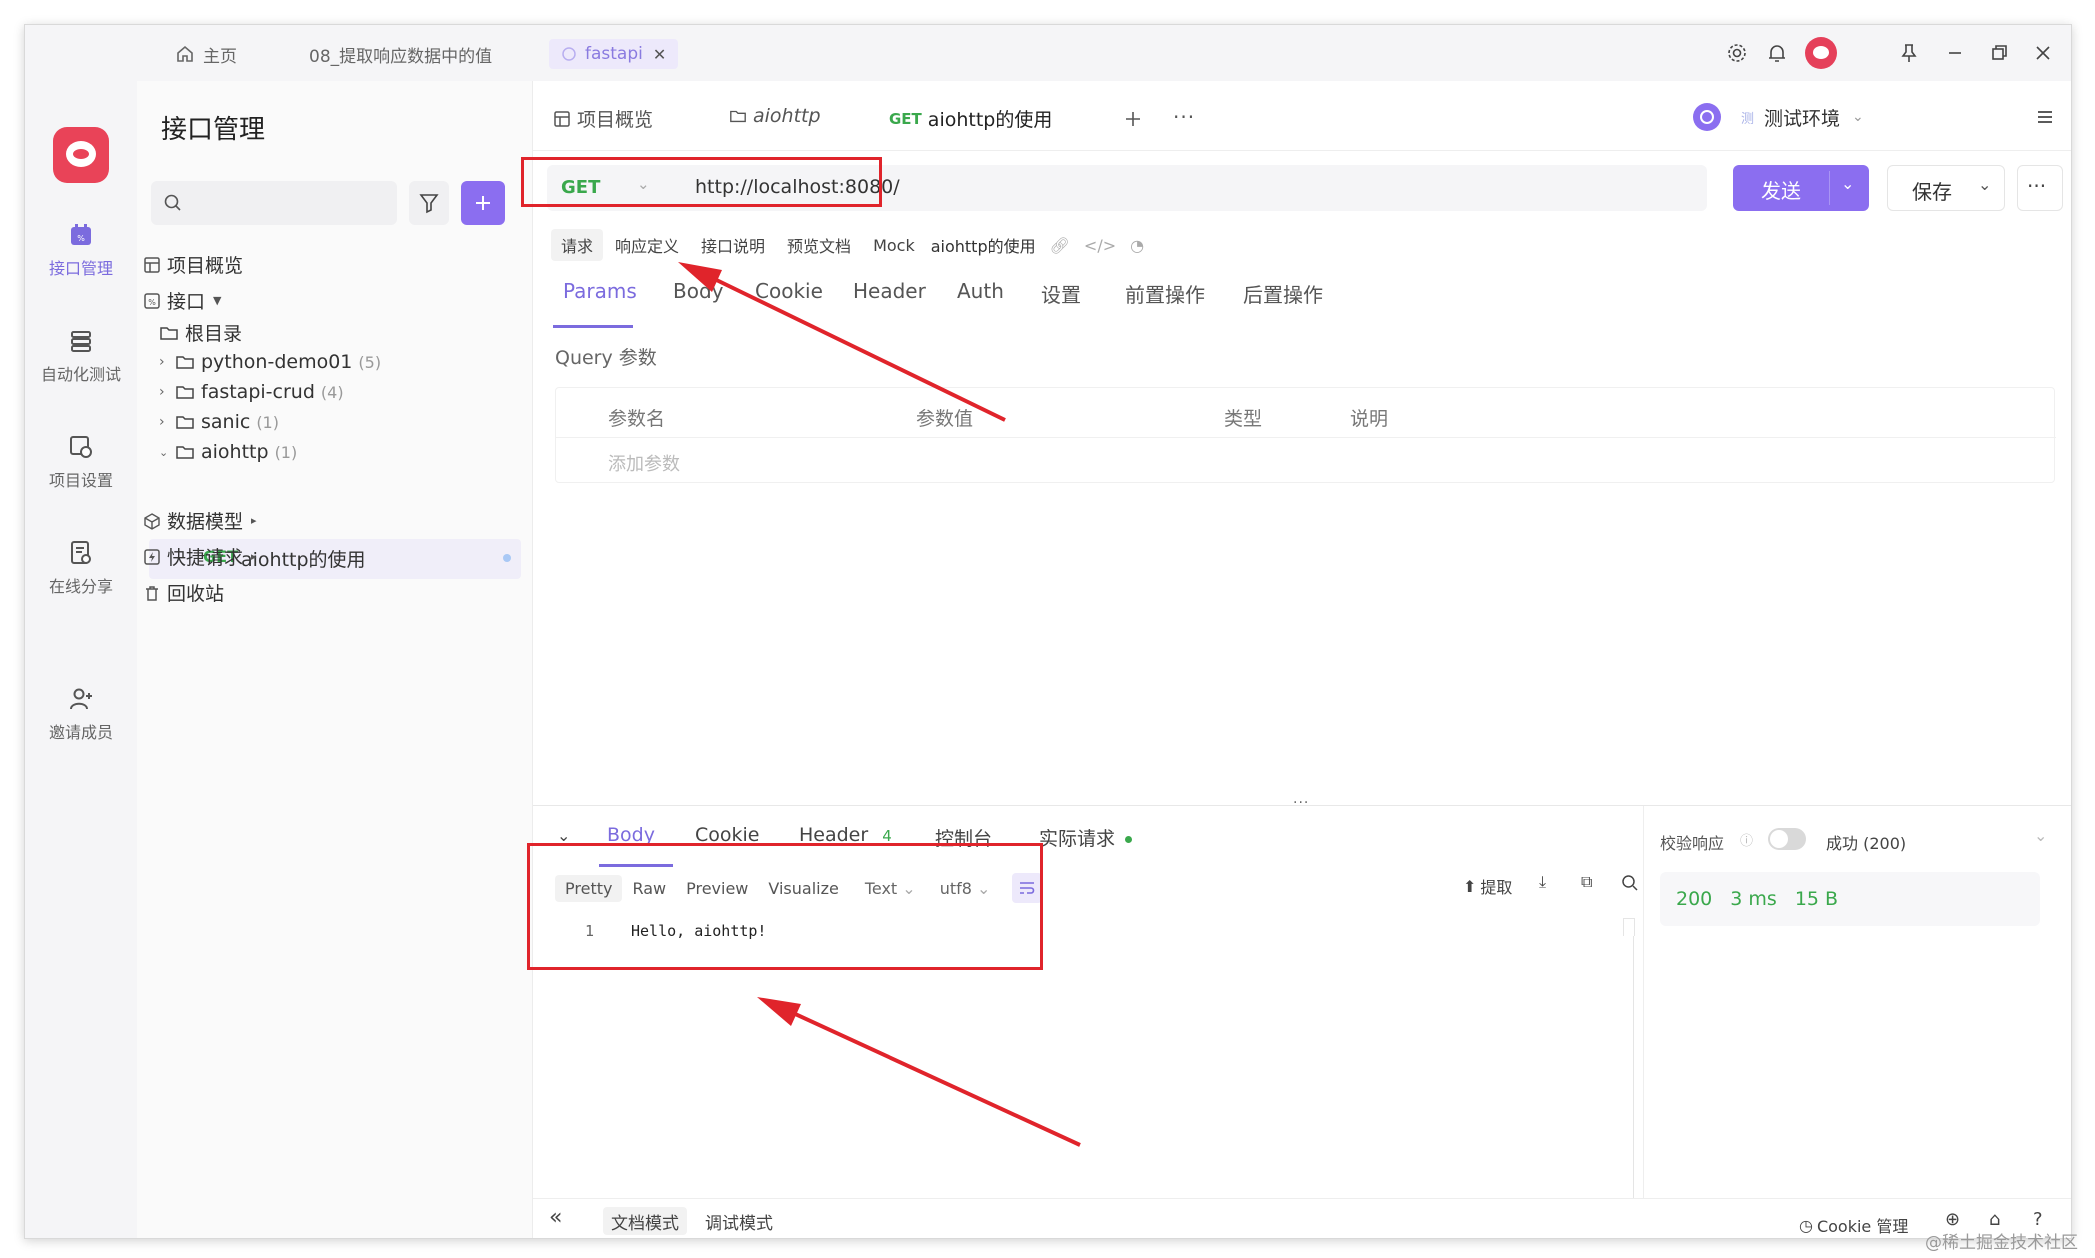  Describe the element at coordinates (1806, 1225) in the screenshot. I see `cookie-icon: ◷` at that location.